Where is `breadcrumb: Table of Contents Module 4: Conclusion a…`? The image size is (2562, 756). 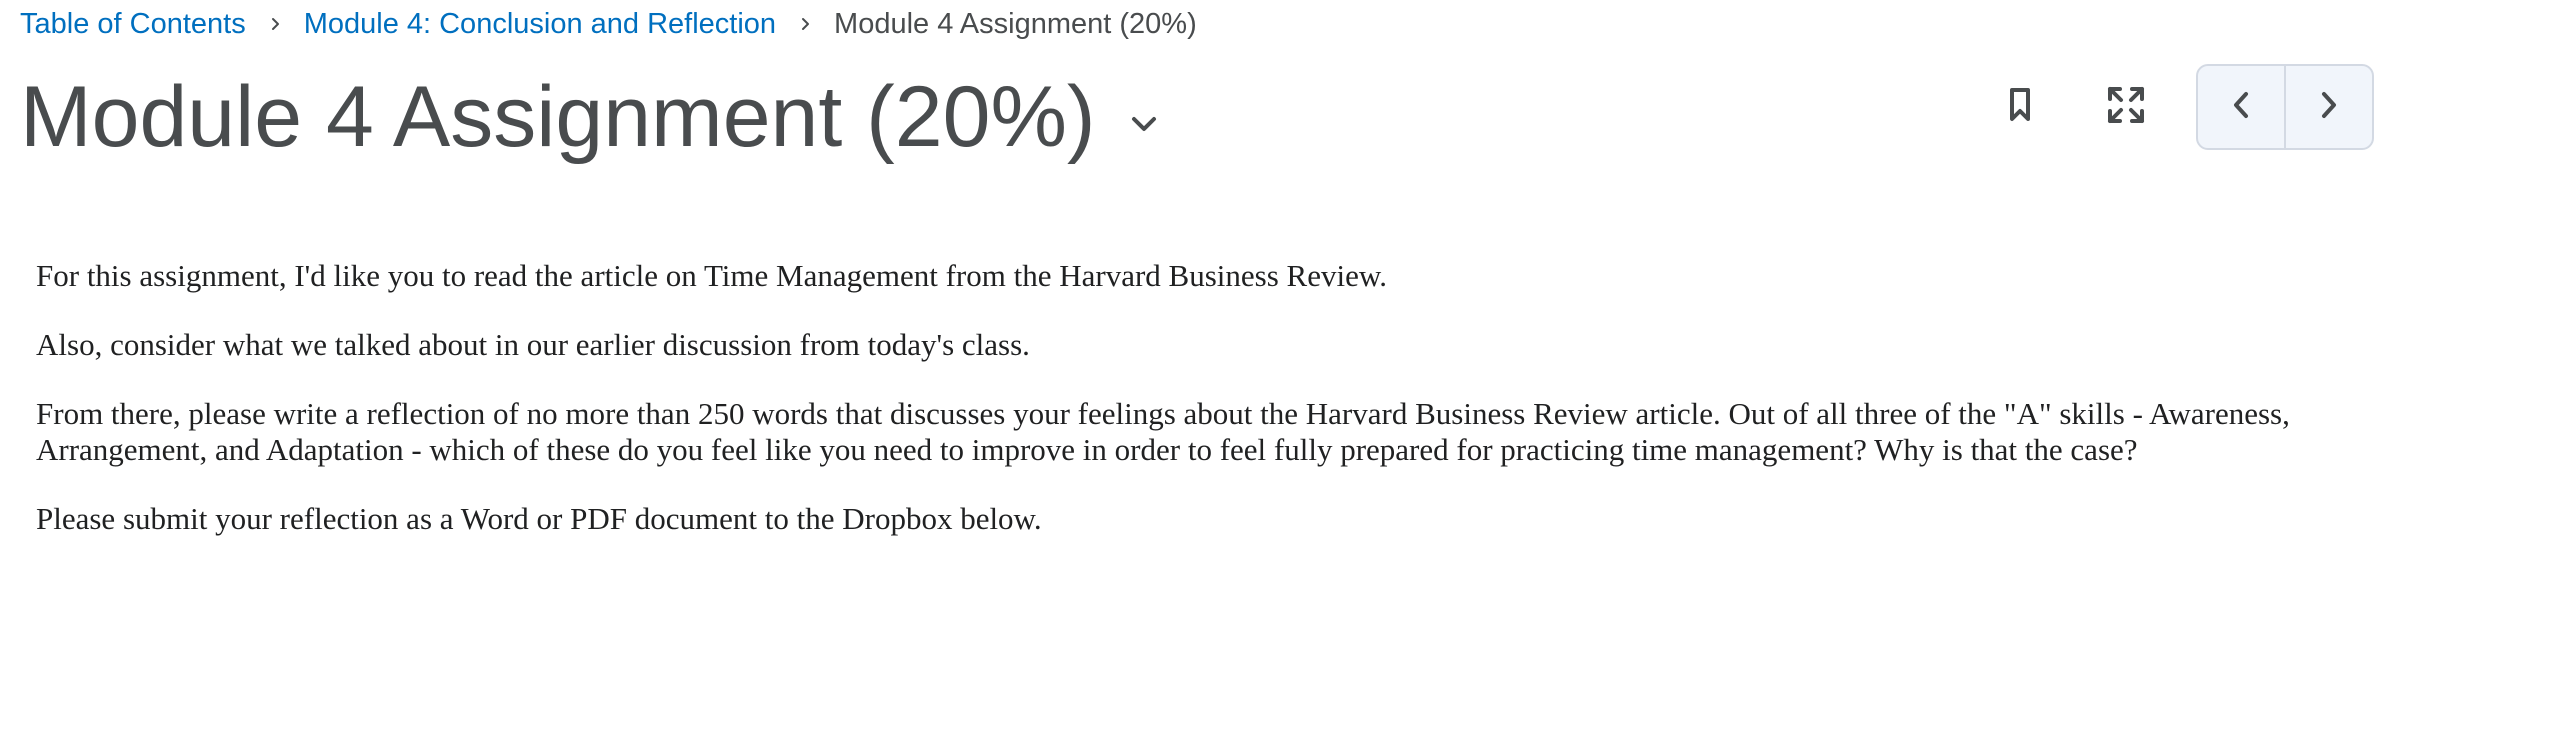 breadcrumb: Table of Contents Module 4: Conclusion a… is located at coordinates (608, 24).